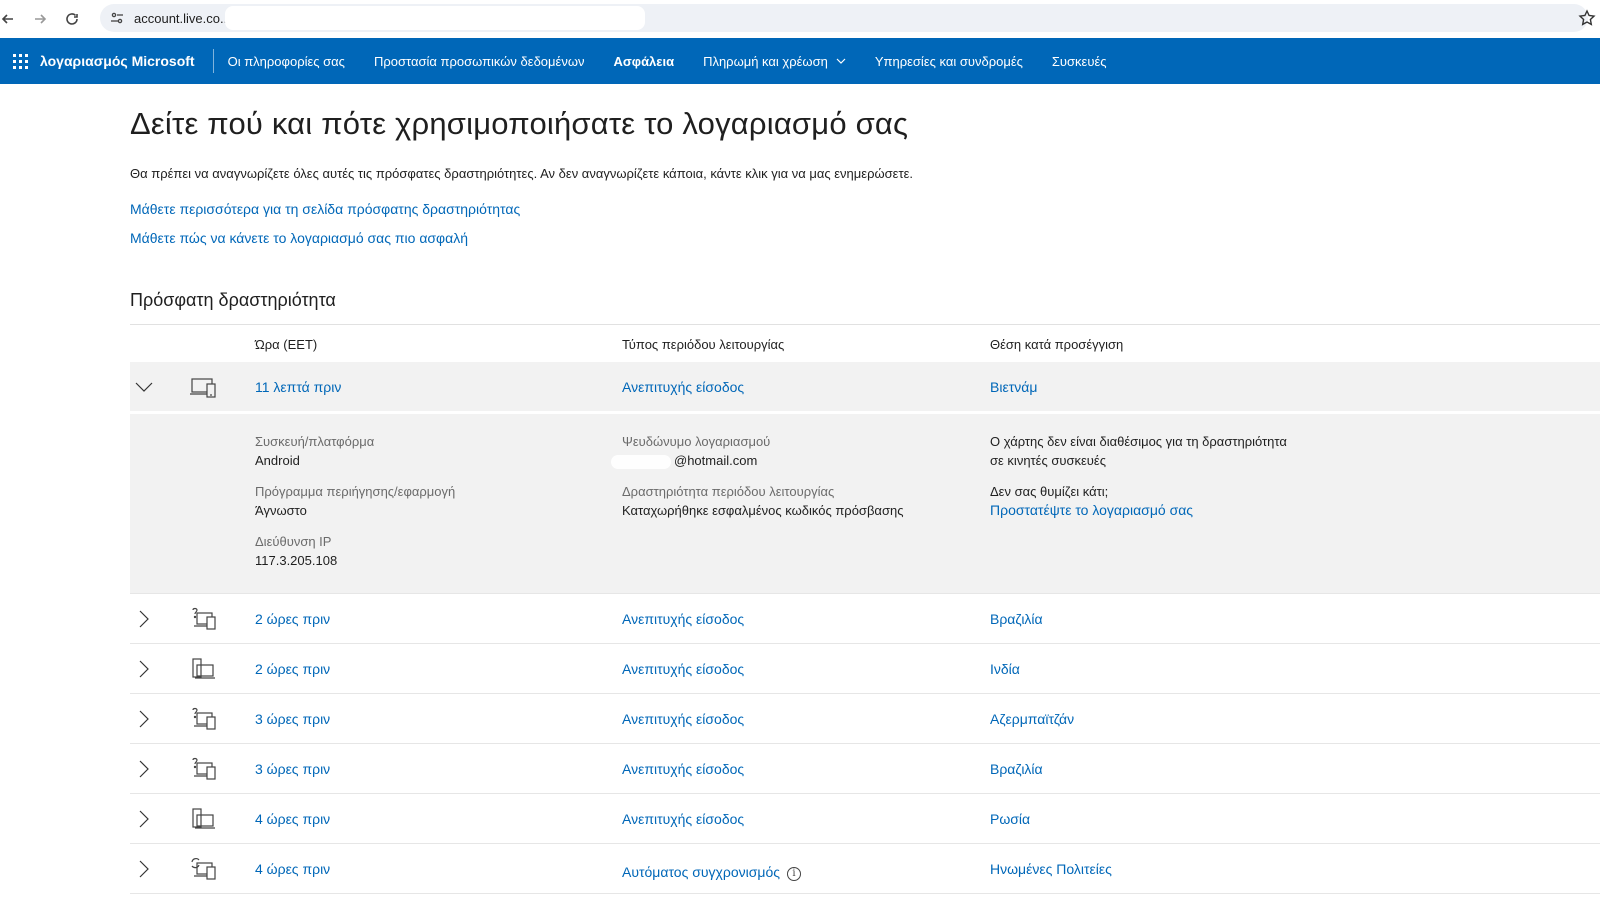  I want to click on row-session-type: Αυτόματος συγχρονισμός i, so click(711, 872).